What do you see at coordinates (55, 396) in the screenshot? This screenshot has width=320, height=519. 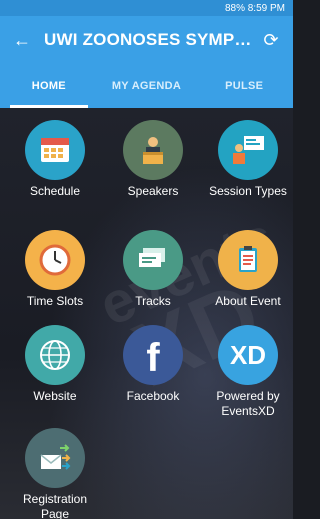 I see `tile-label: Website` at bounding box center [55, 396].